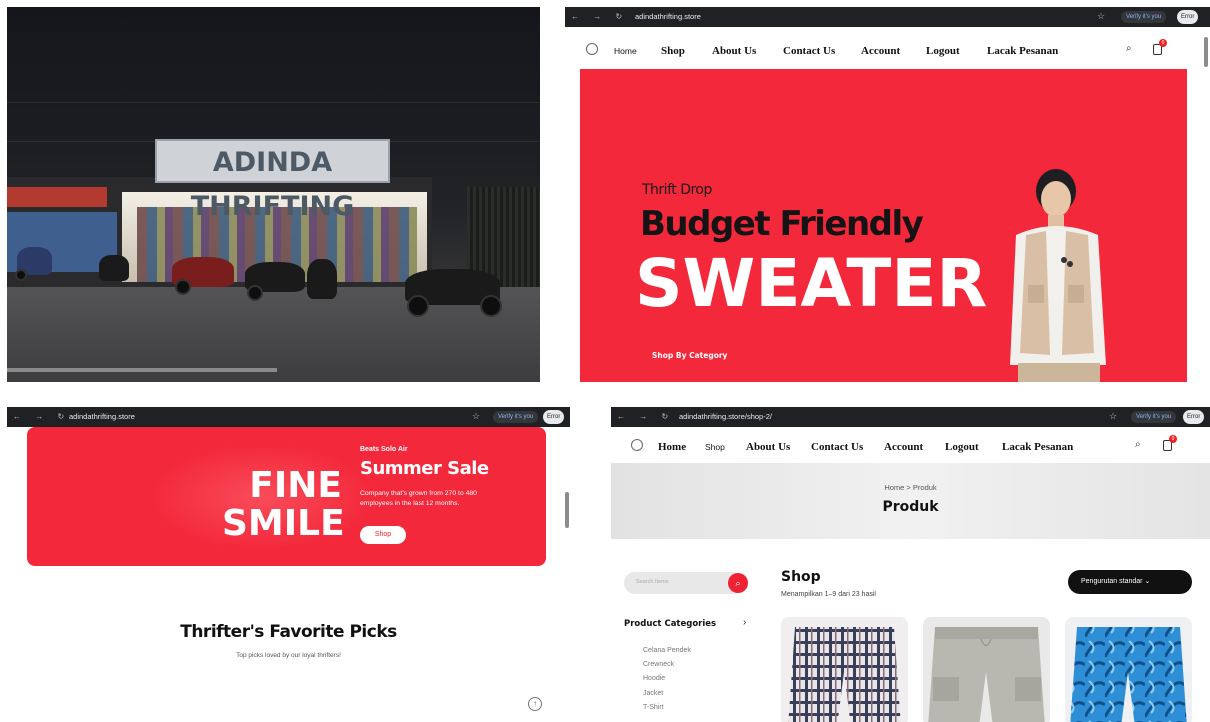 Image resolution: width=1210 pixels, height=722 pixels. I want to click on store-signboard: ADINDA THRIFTING, so click(272, 180).